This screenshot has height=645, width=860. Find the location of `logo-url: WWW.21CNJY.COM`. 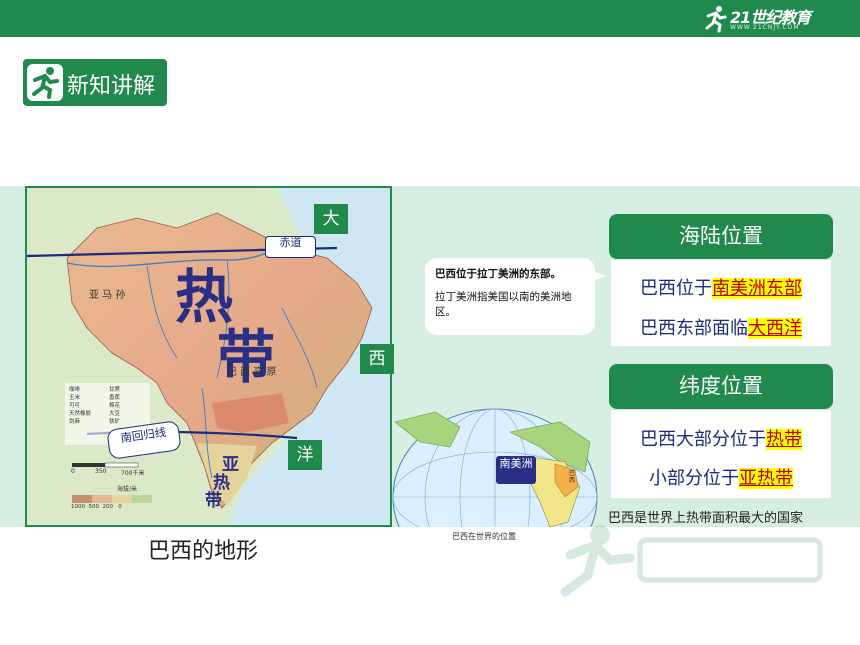

logo-url: WWW.21CNJY.COM is located at coordinates (765, 27).